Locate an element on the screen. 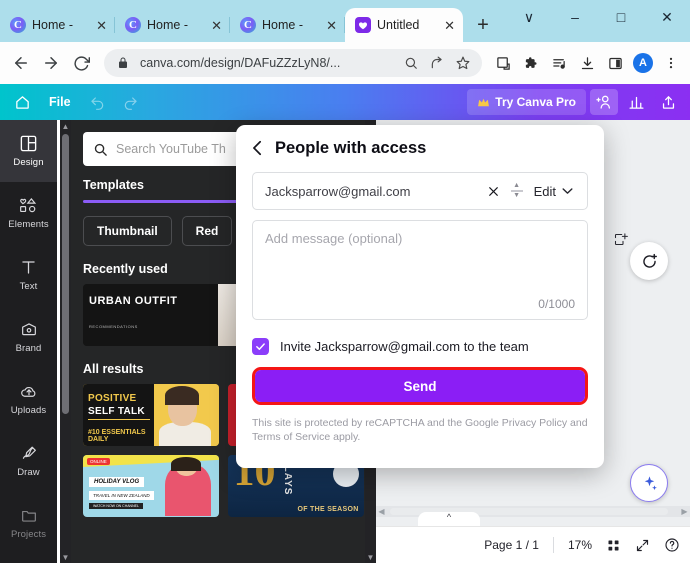 The image size is (690, 563). sidebar-item-text: Text is located at coordinates (28, 275).